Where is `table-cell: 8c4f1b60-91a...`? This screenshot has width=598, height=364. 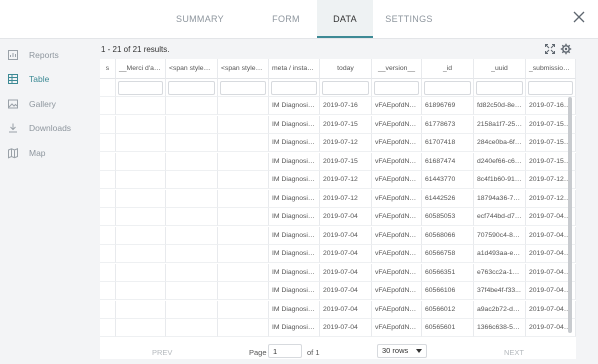
table-cell: 8c4f1b60-91a... is located at coordinates (500, 180).